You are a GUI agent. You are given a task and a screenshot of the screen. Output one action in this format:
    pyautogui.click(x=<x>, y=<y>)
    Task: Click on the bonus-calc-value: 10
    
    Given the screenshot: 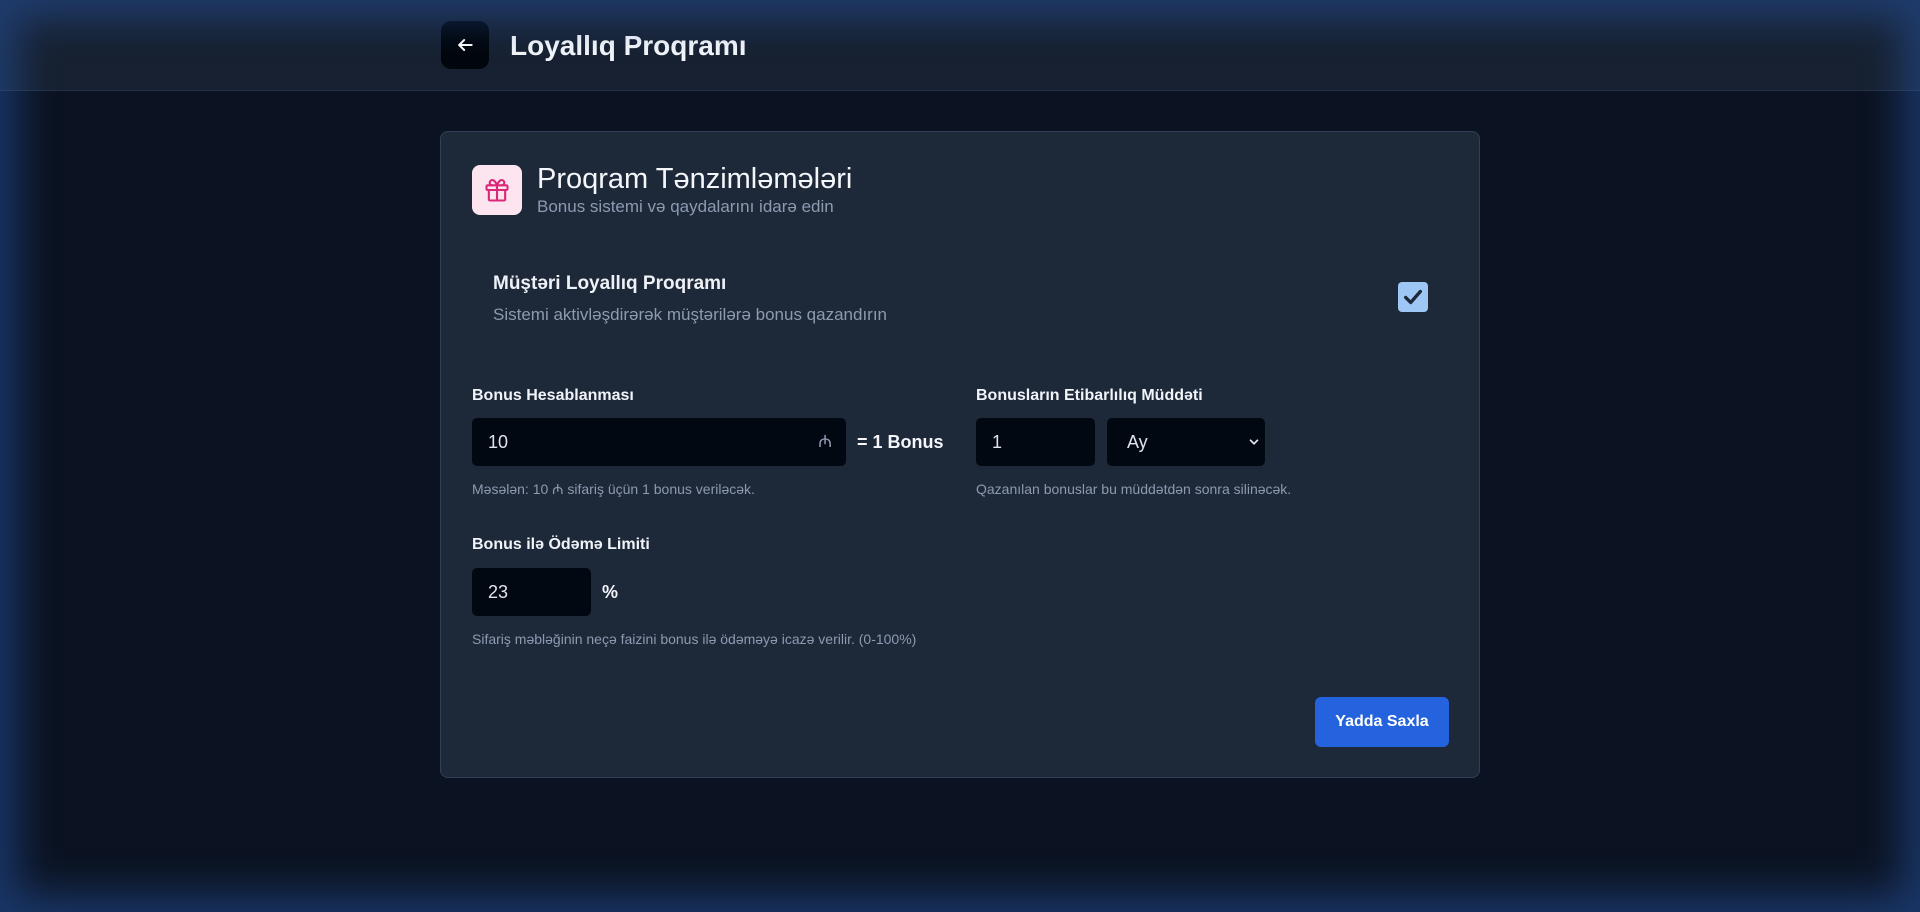 What is the action you would take?
    pyautogui.click(x=498, y=442)
    